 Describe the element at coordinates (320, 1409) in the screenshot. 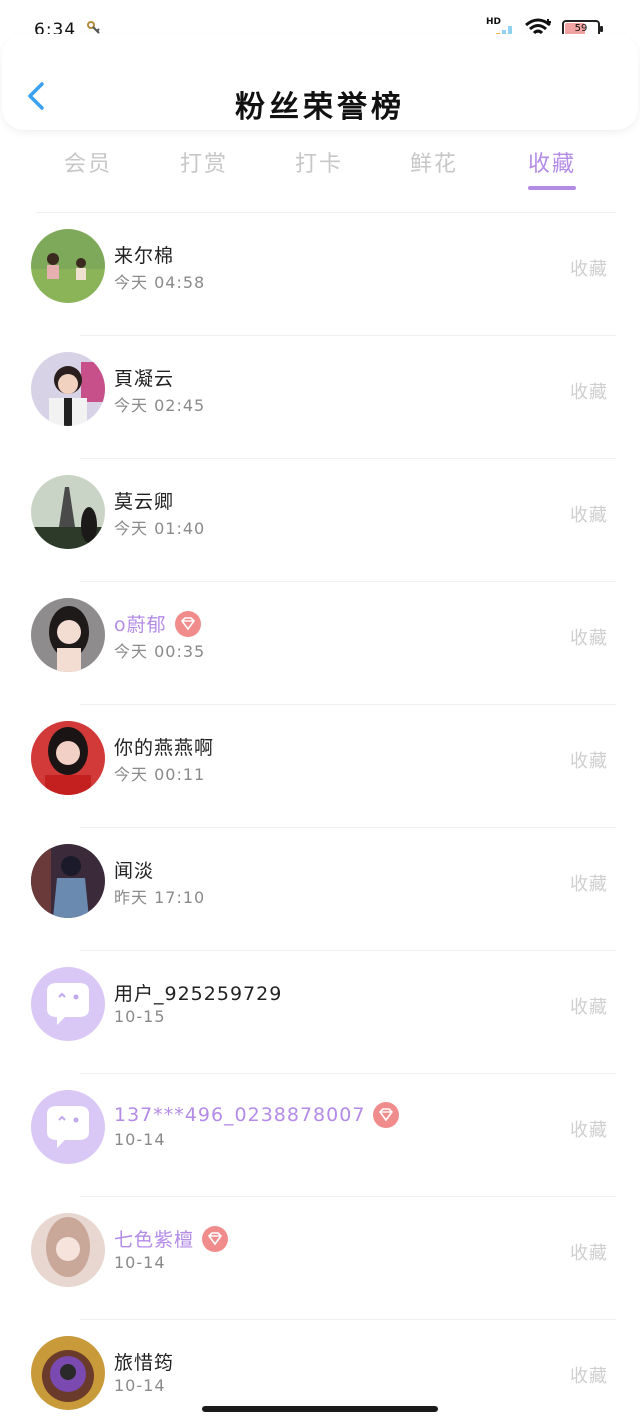

I see `home-indicator` at that location.